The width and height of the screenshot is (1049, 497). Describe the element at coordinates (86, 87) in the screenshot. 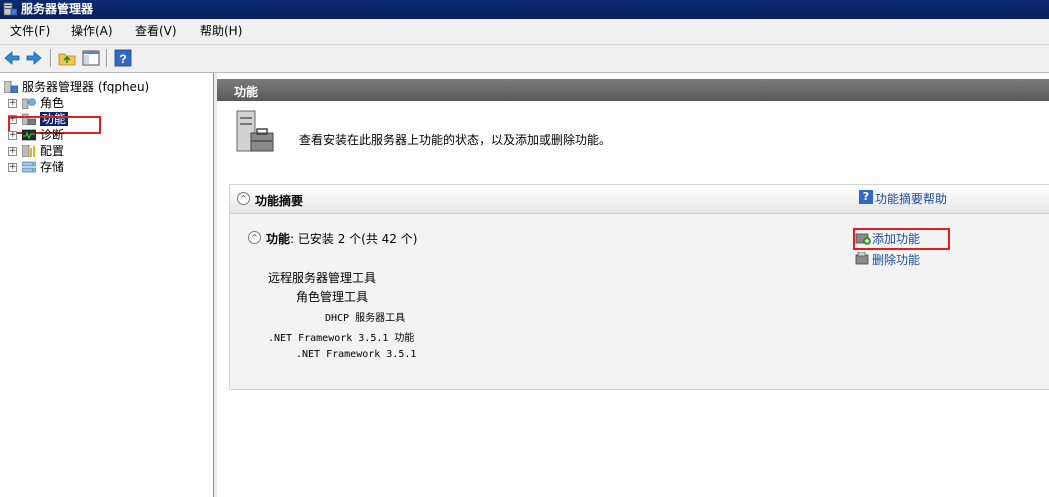

I see `tree-root-label: 服务器管理器 (fqpheu)` at that location.